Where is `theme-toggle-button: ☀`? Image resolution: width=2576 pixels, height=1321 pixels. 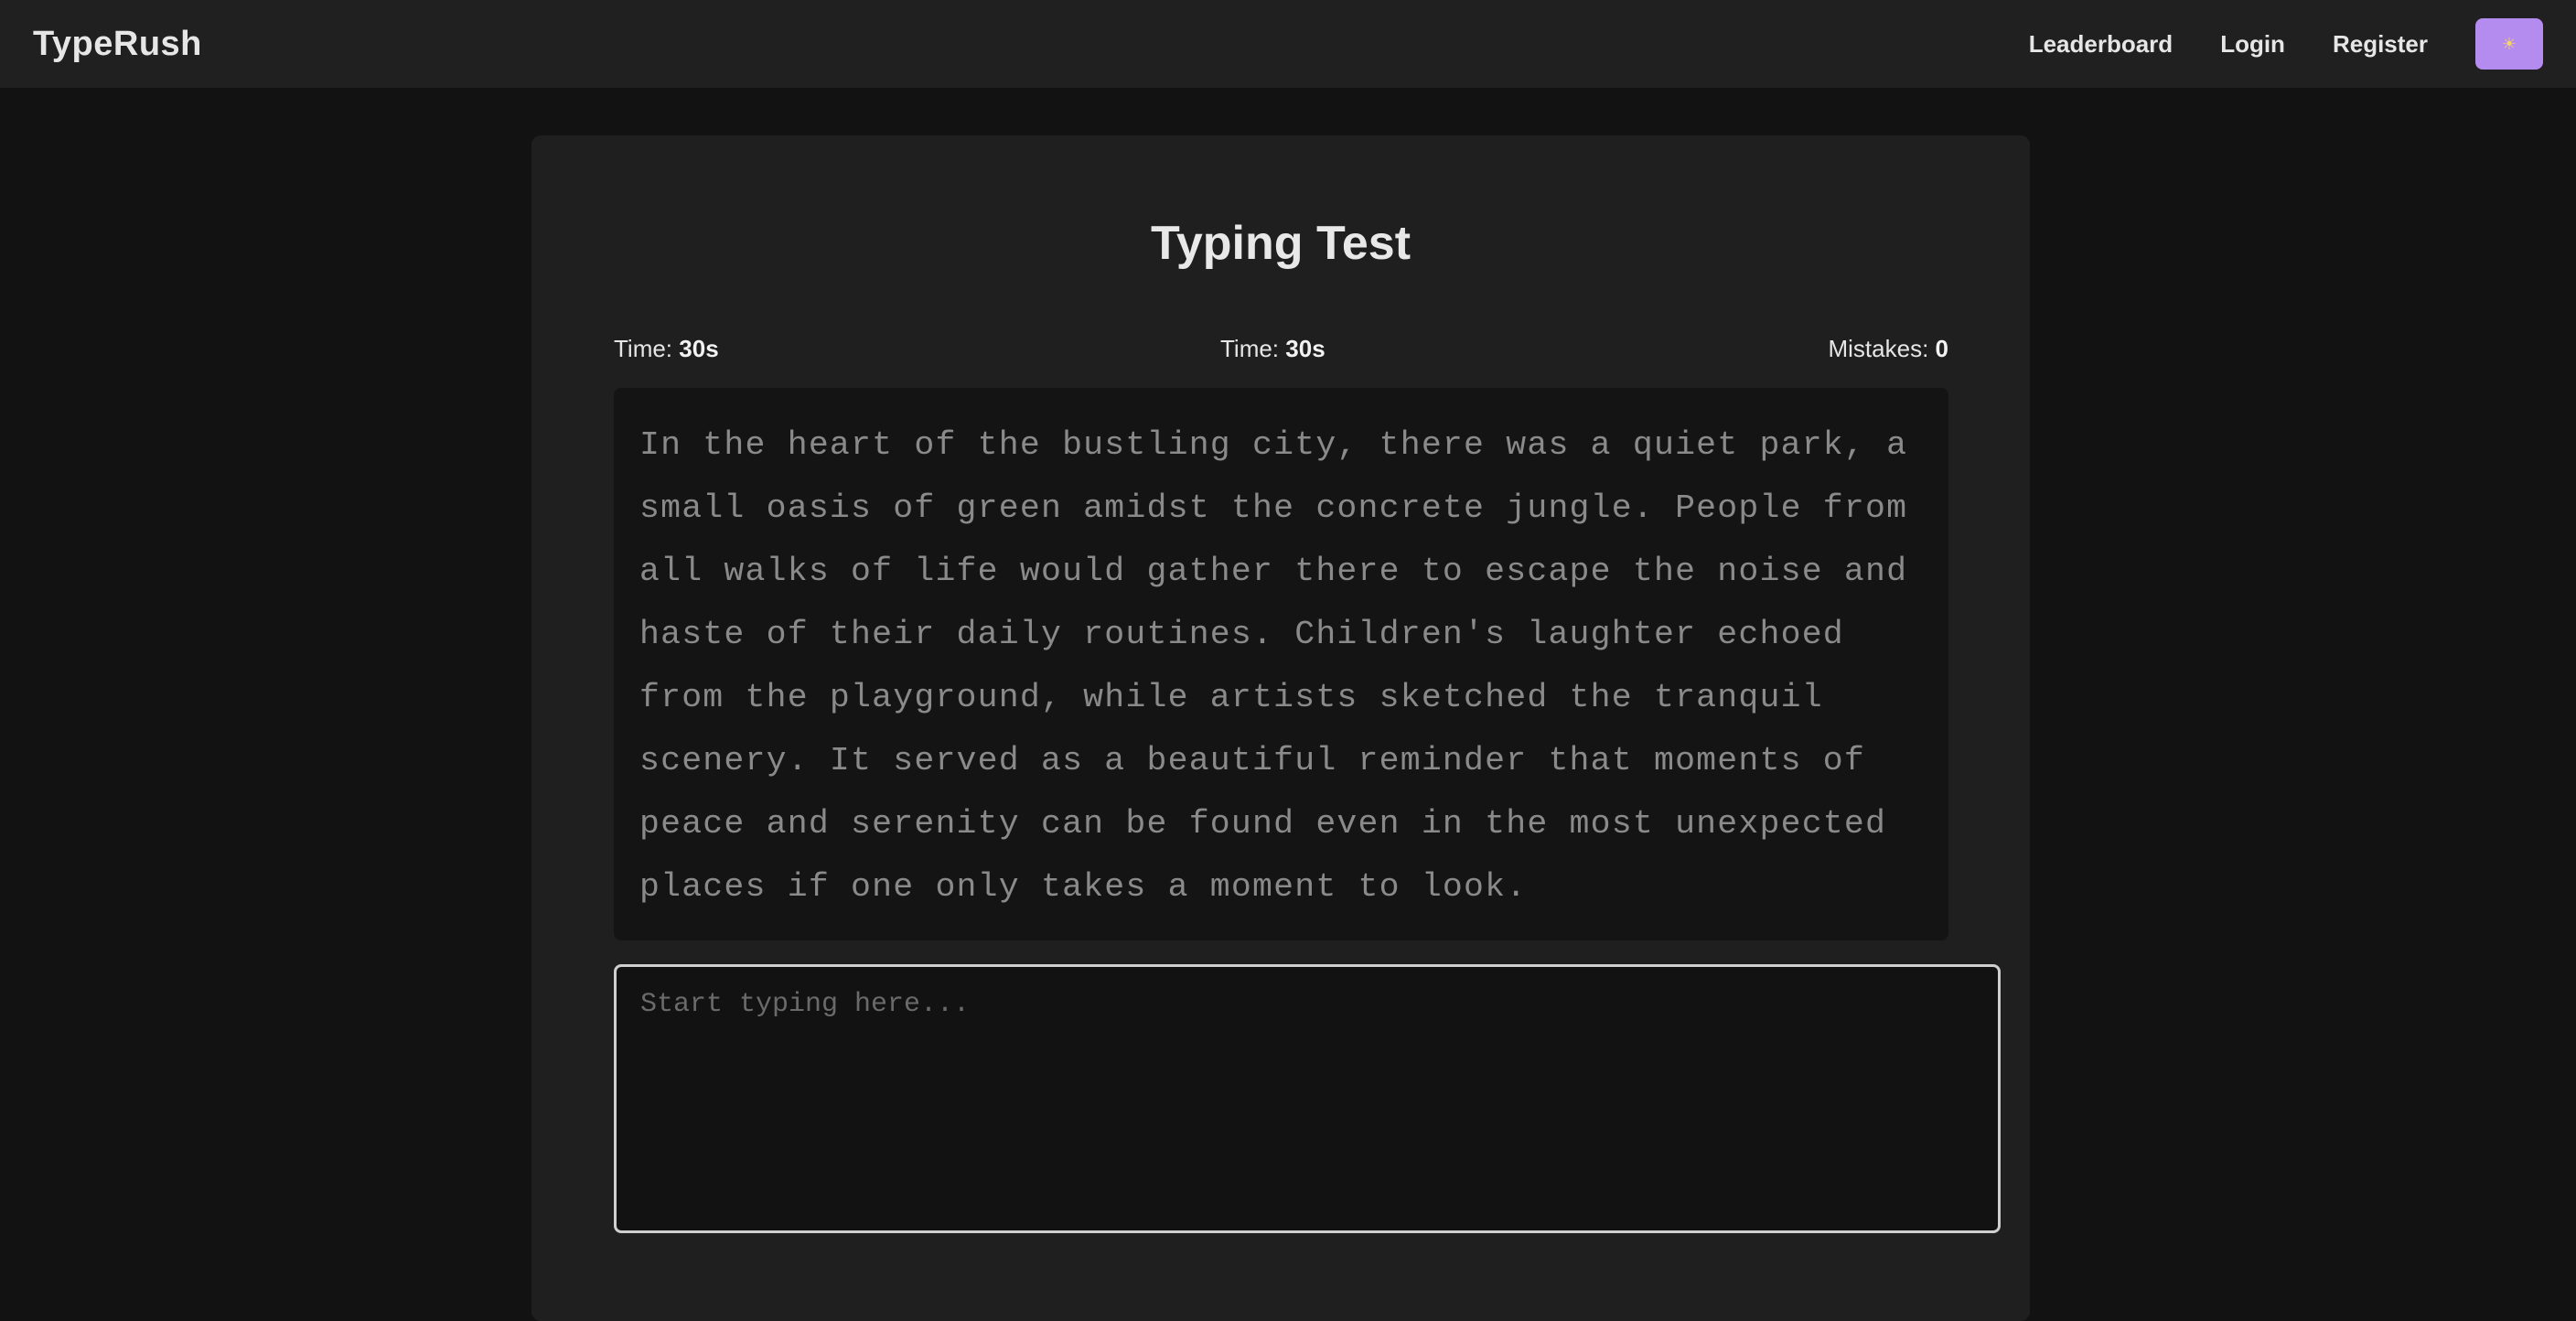
theme-toggle-button: ☀ is located at coordinates (2509, 44).